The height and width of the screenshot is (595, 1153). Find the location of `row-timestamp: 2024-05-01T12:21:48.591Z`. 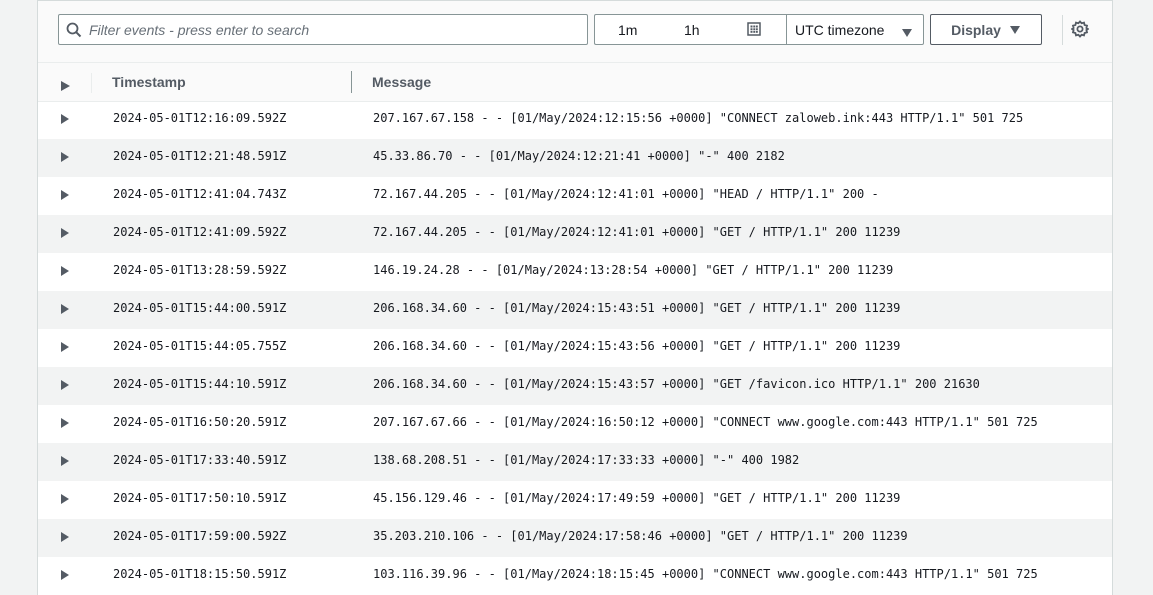

row-timestamp: 2024-05-01T12:21:48.591Z is located at coordinates (200, 156).